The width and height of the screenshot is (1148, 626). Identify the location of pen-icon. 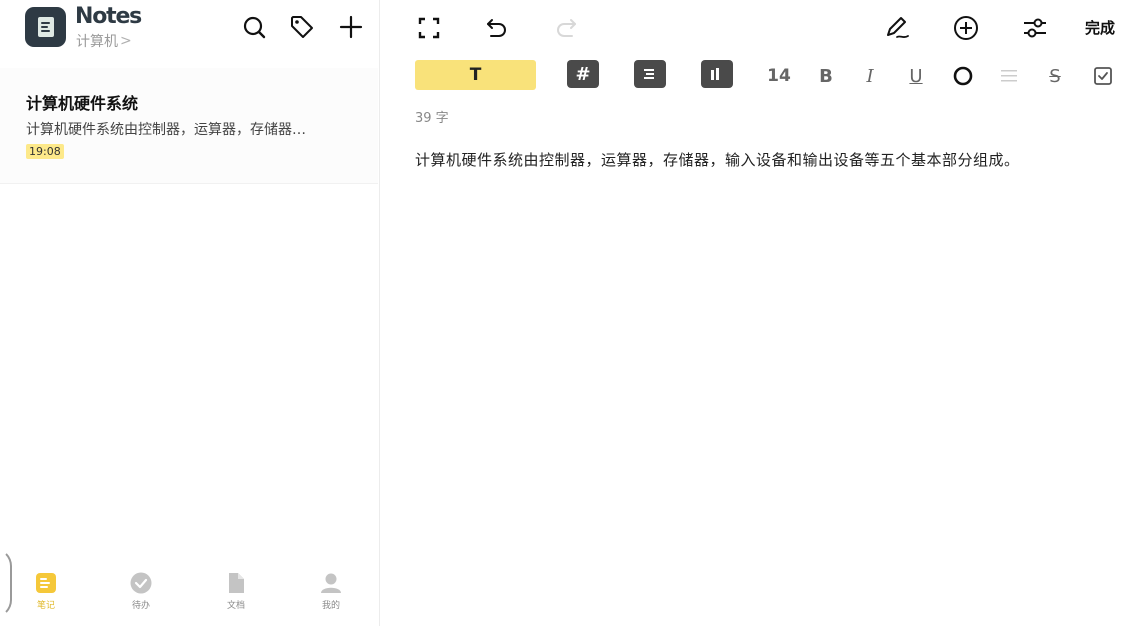
(898, 28).